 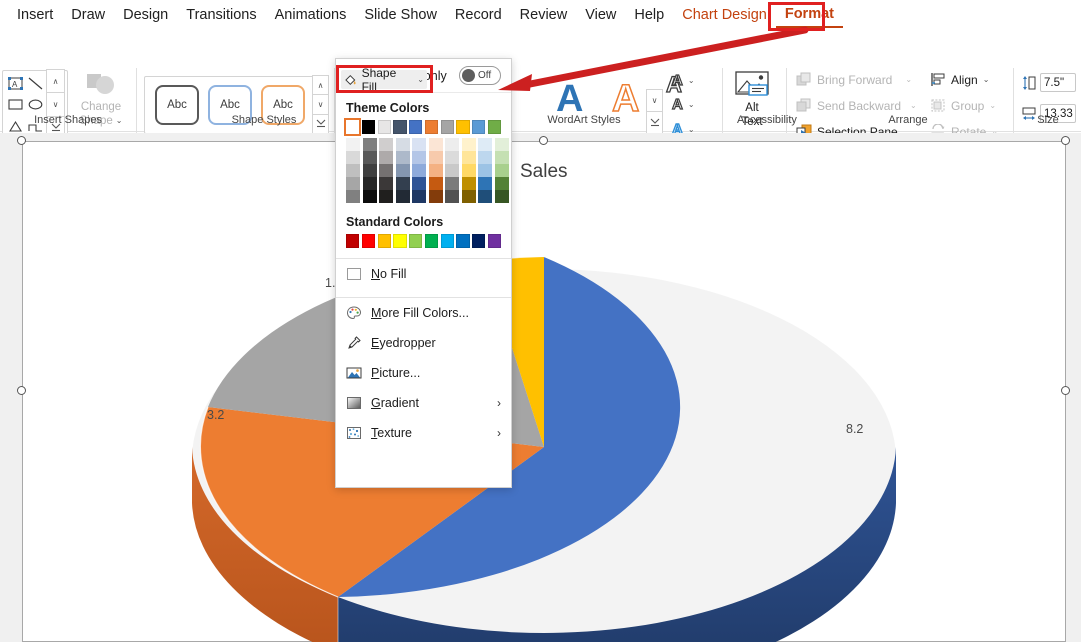 I want to click on theme-colors-variant-rows, so click(x=427, y=170).